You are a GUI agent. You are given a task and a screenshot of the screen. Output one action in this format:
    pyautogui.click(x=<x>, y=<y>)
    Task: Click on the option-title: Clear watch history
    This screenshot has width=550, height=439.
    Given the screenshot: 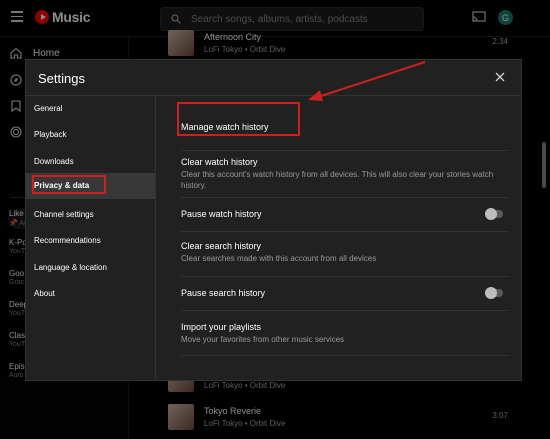 What is the action you would take?
    pyautogui.click(x=219, y=162)
    